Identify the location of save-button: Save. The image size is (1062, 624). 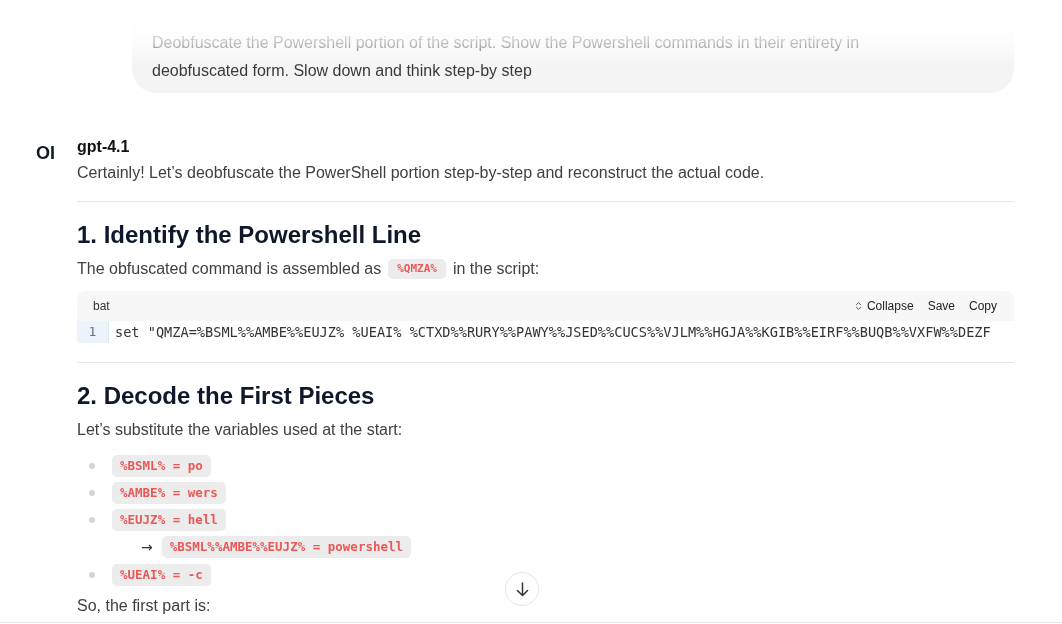
(941, 306).